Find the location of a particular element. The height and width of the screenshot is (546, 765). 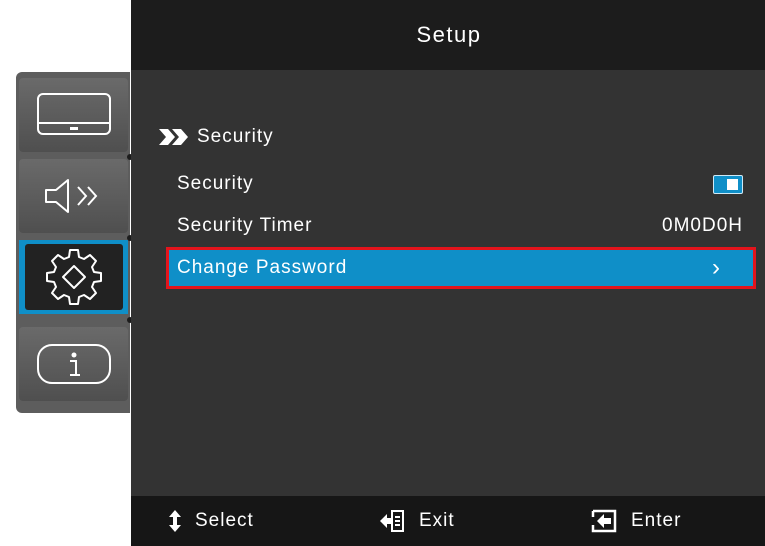

security-timer-value: 0M0D0H is located at coordinates (702, 225).